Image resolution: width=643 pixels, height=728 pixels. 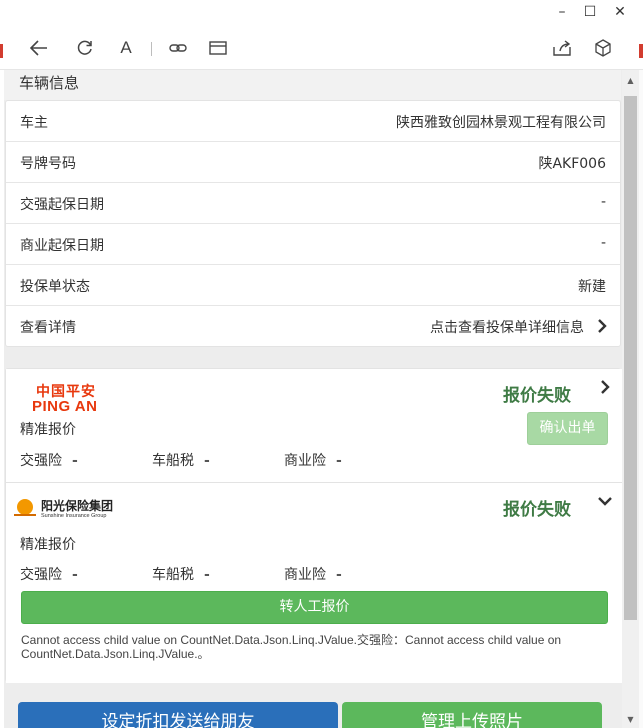 I want to click on row-plate: 号牌号码 陕AKF006, so click(x=313, y=162).